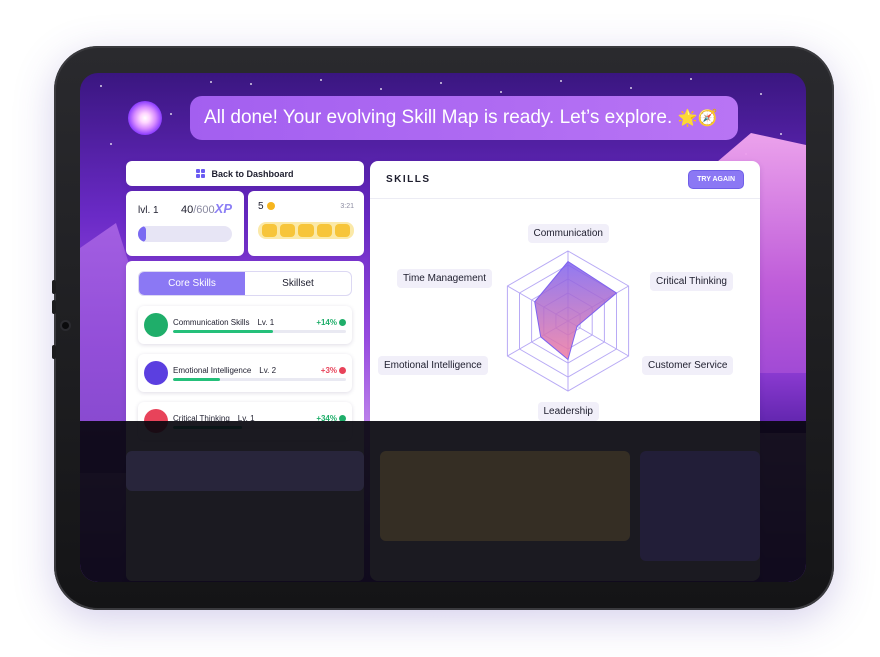 Image resolution: width=880 pixels, height=657 pixels. Describe the element at coordinates (716, 179) in the screenshot. I see `try-again-button: TRY AGAIN` at that location.